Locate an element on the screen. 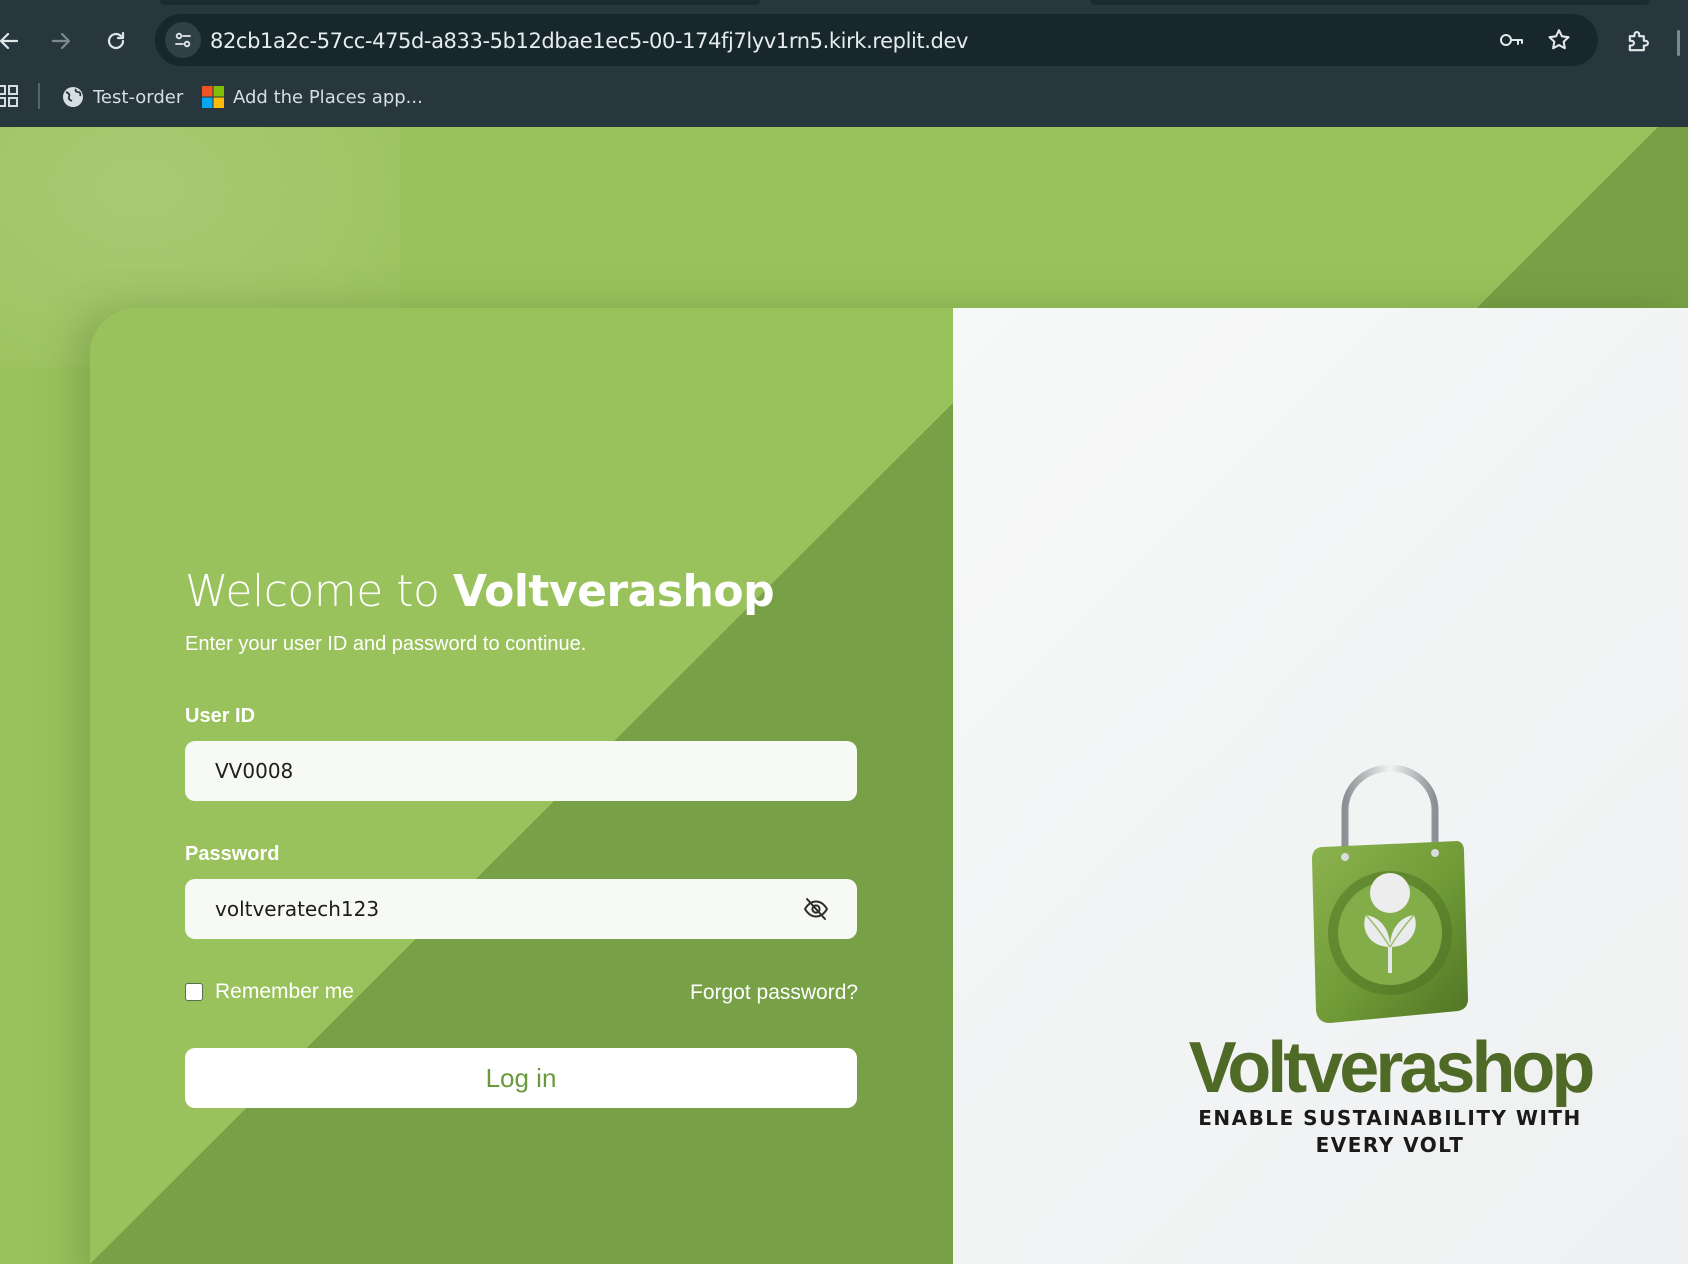  eye-off-icon is located at coordinates (816, 909).